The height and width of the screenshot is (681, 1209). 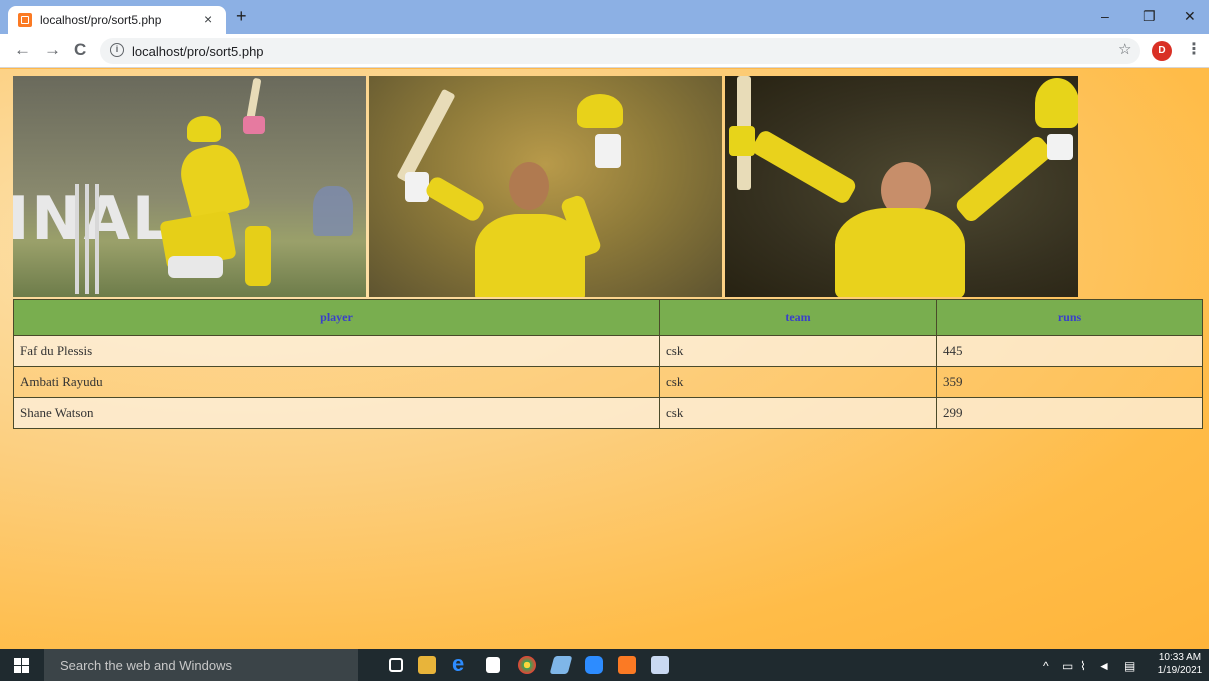 I want to click on battery-icon: ▭, so click(x=1067, y=666).